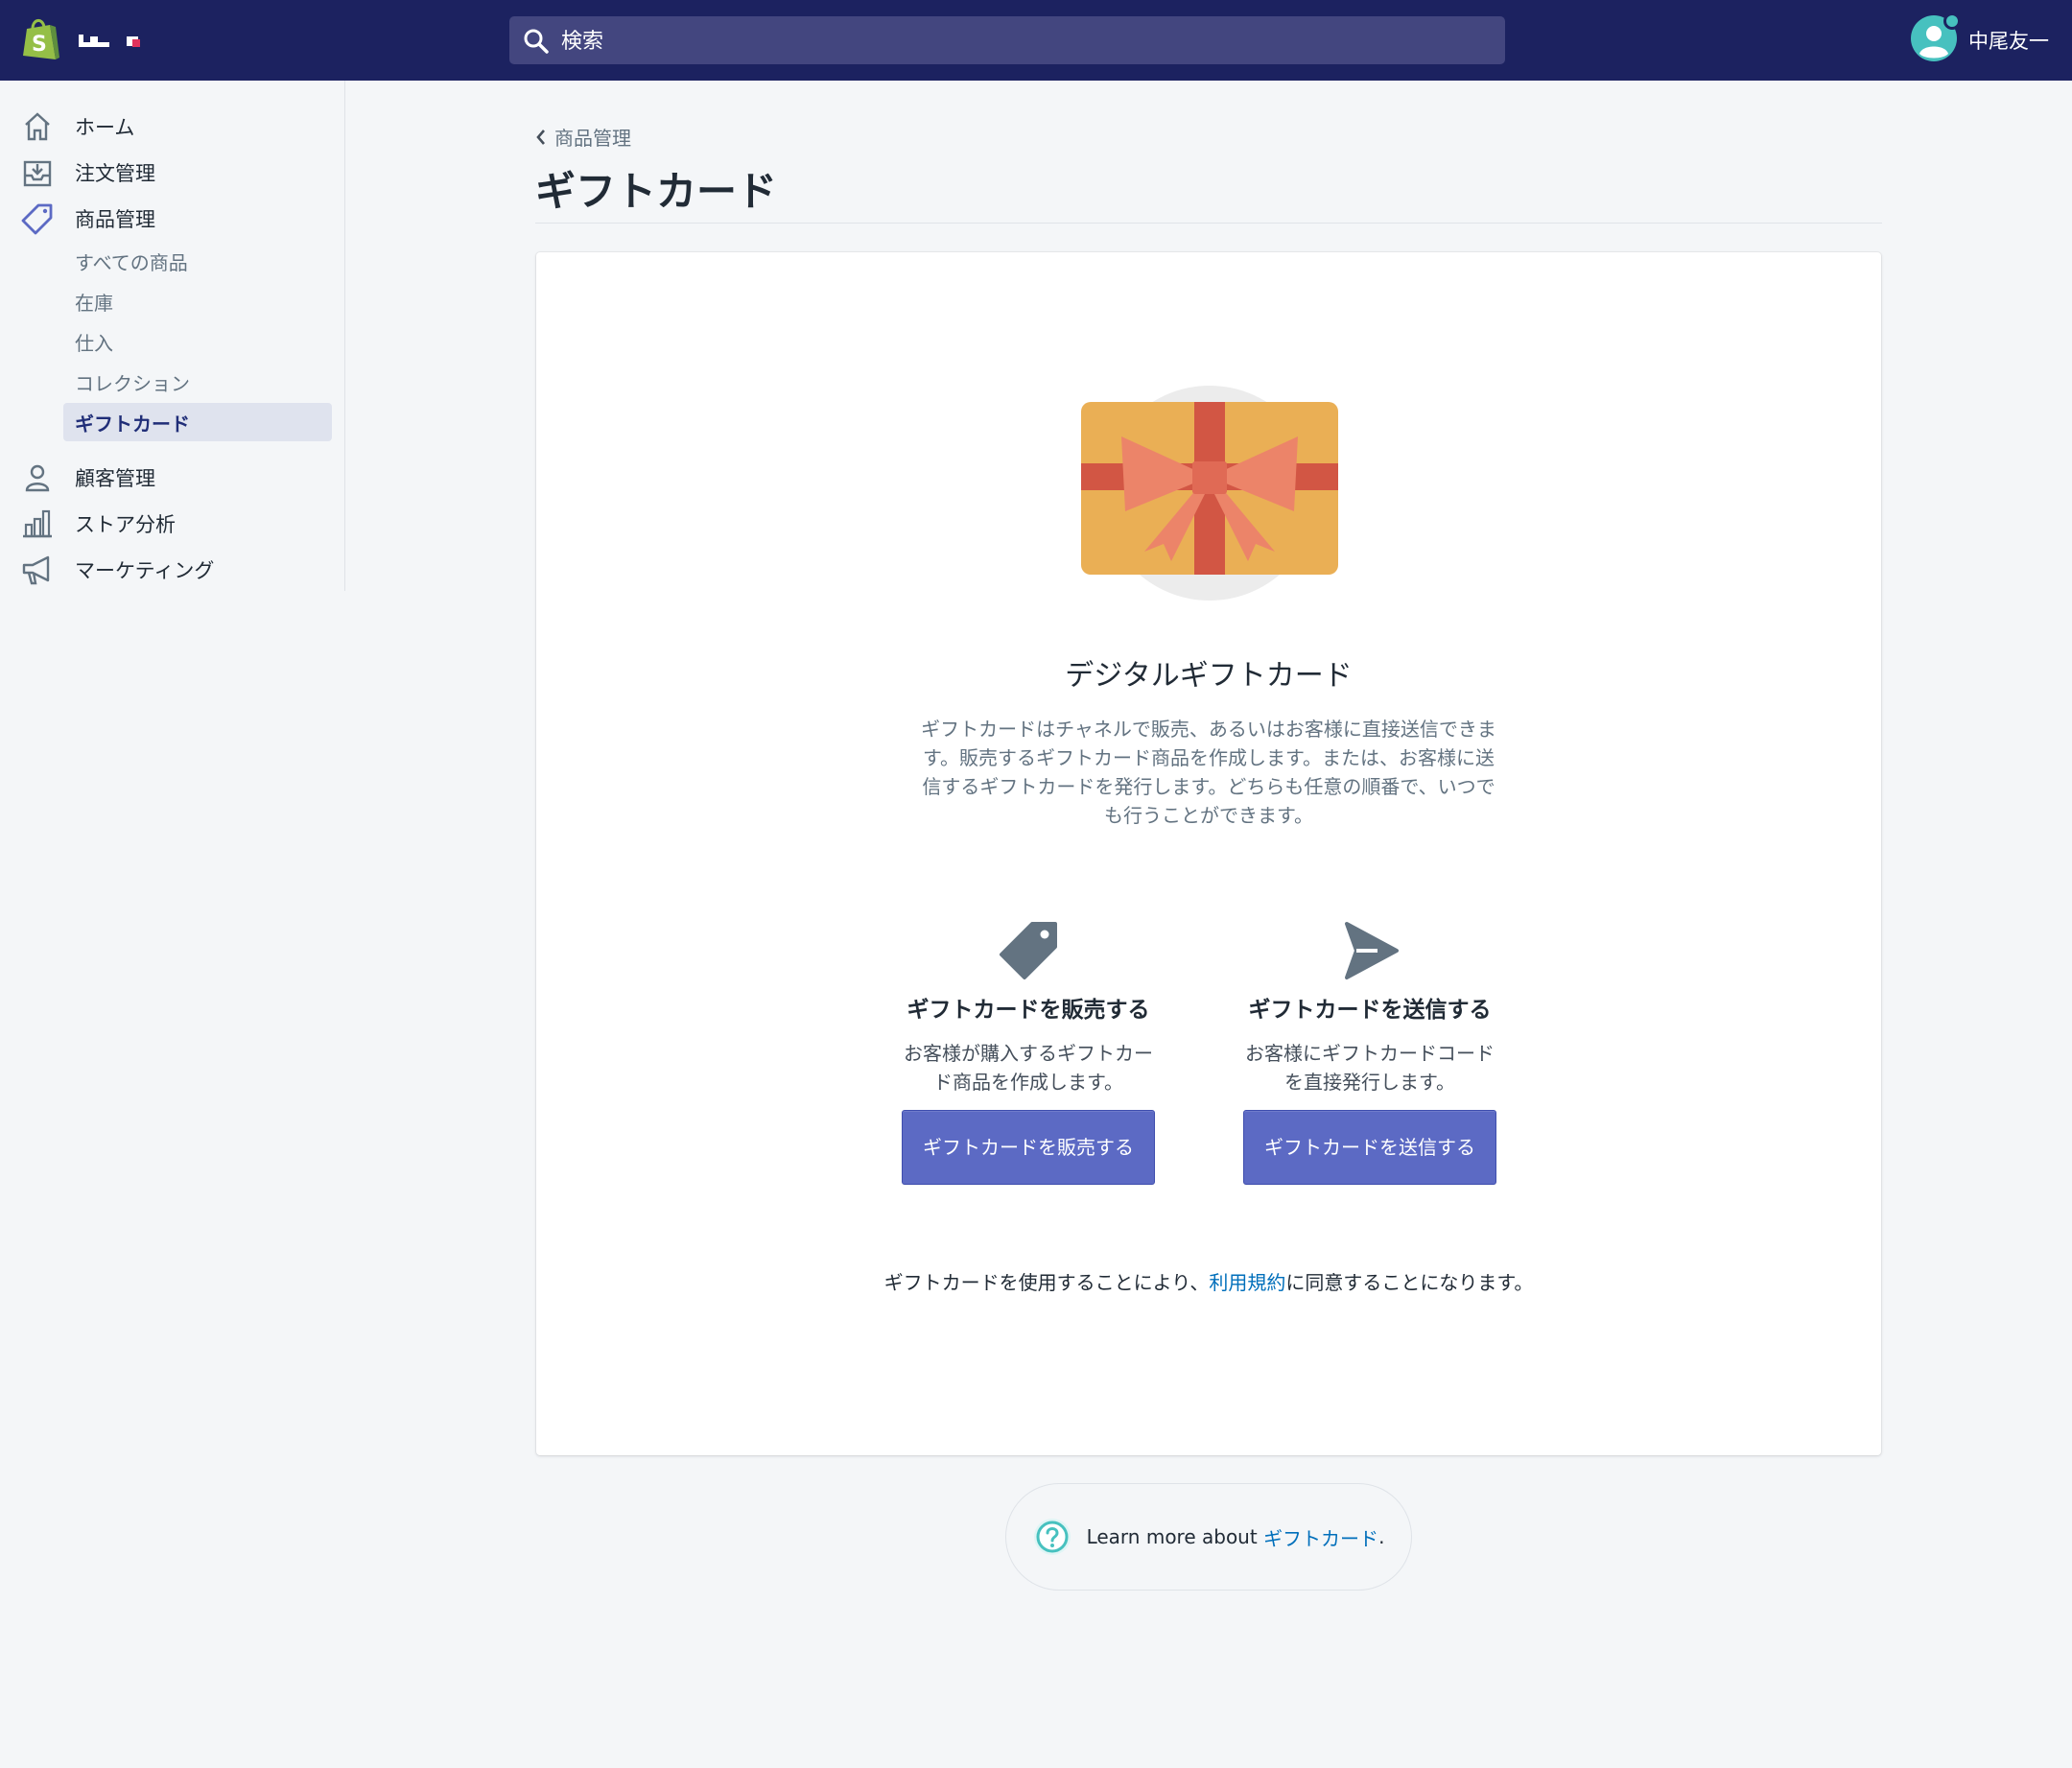 This screenshot has height=1768, width=2072. What do you see at coordinates (115, 173) in the screenshot?
I see `sidebar-item-label: 注文管理` at bounding box center [115, 173].